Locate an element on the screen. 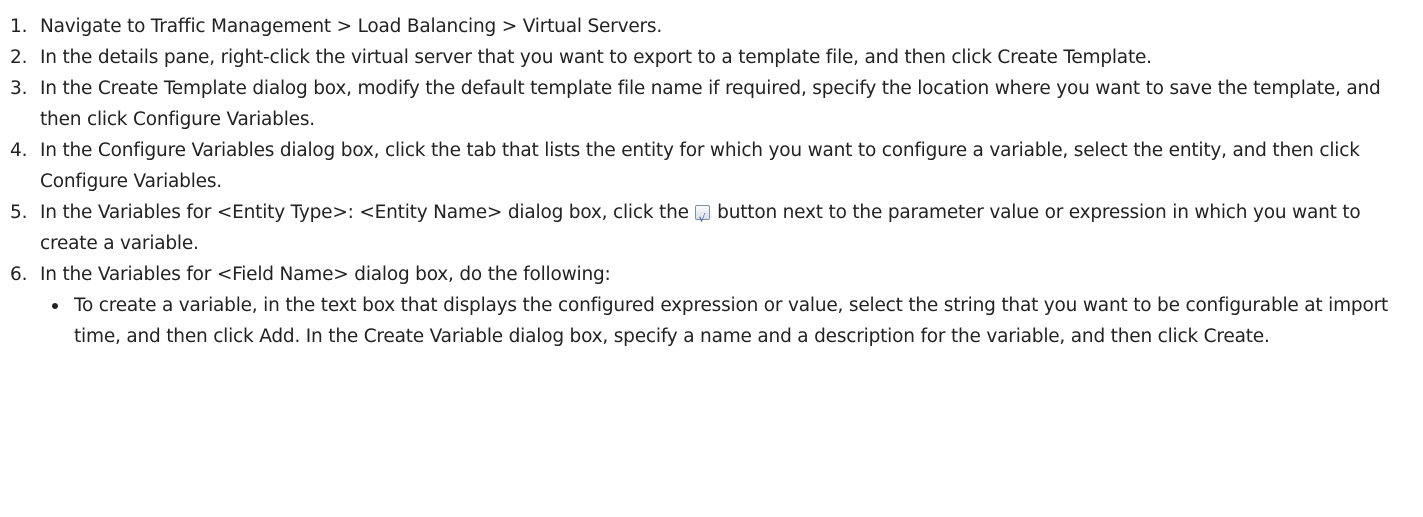 This screenshot has width=1423, height=517. step-number: 3. is located at coordinates (19, 88).